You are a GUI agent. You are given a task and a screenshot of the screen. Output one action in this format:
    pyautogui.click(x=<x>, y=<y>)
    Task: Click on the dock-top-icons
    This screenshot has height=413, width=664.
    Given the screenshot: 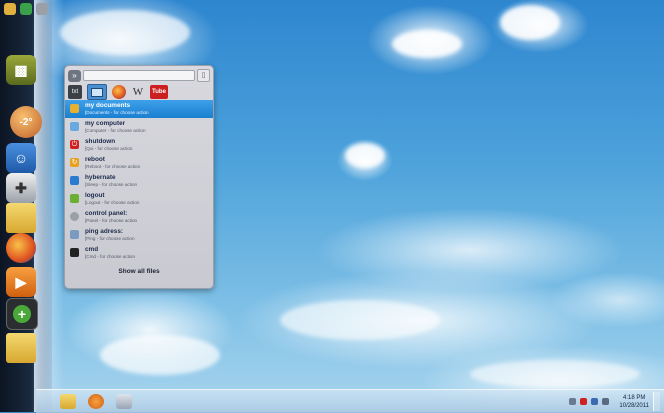 What is the action you would take?
    pyautogui.click(x=26, y=9)
    